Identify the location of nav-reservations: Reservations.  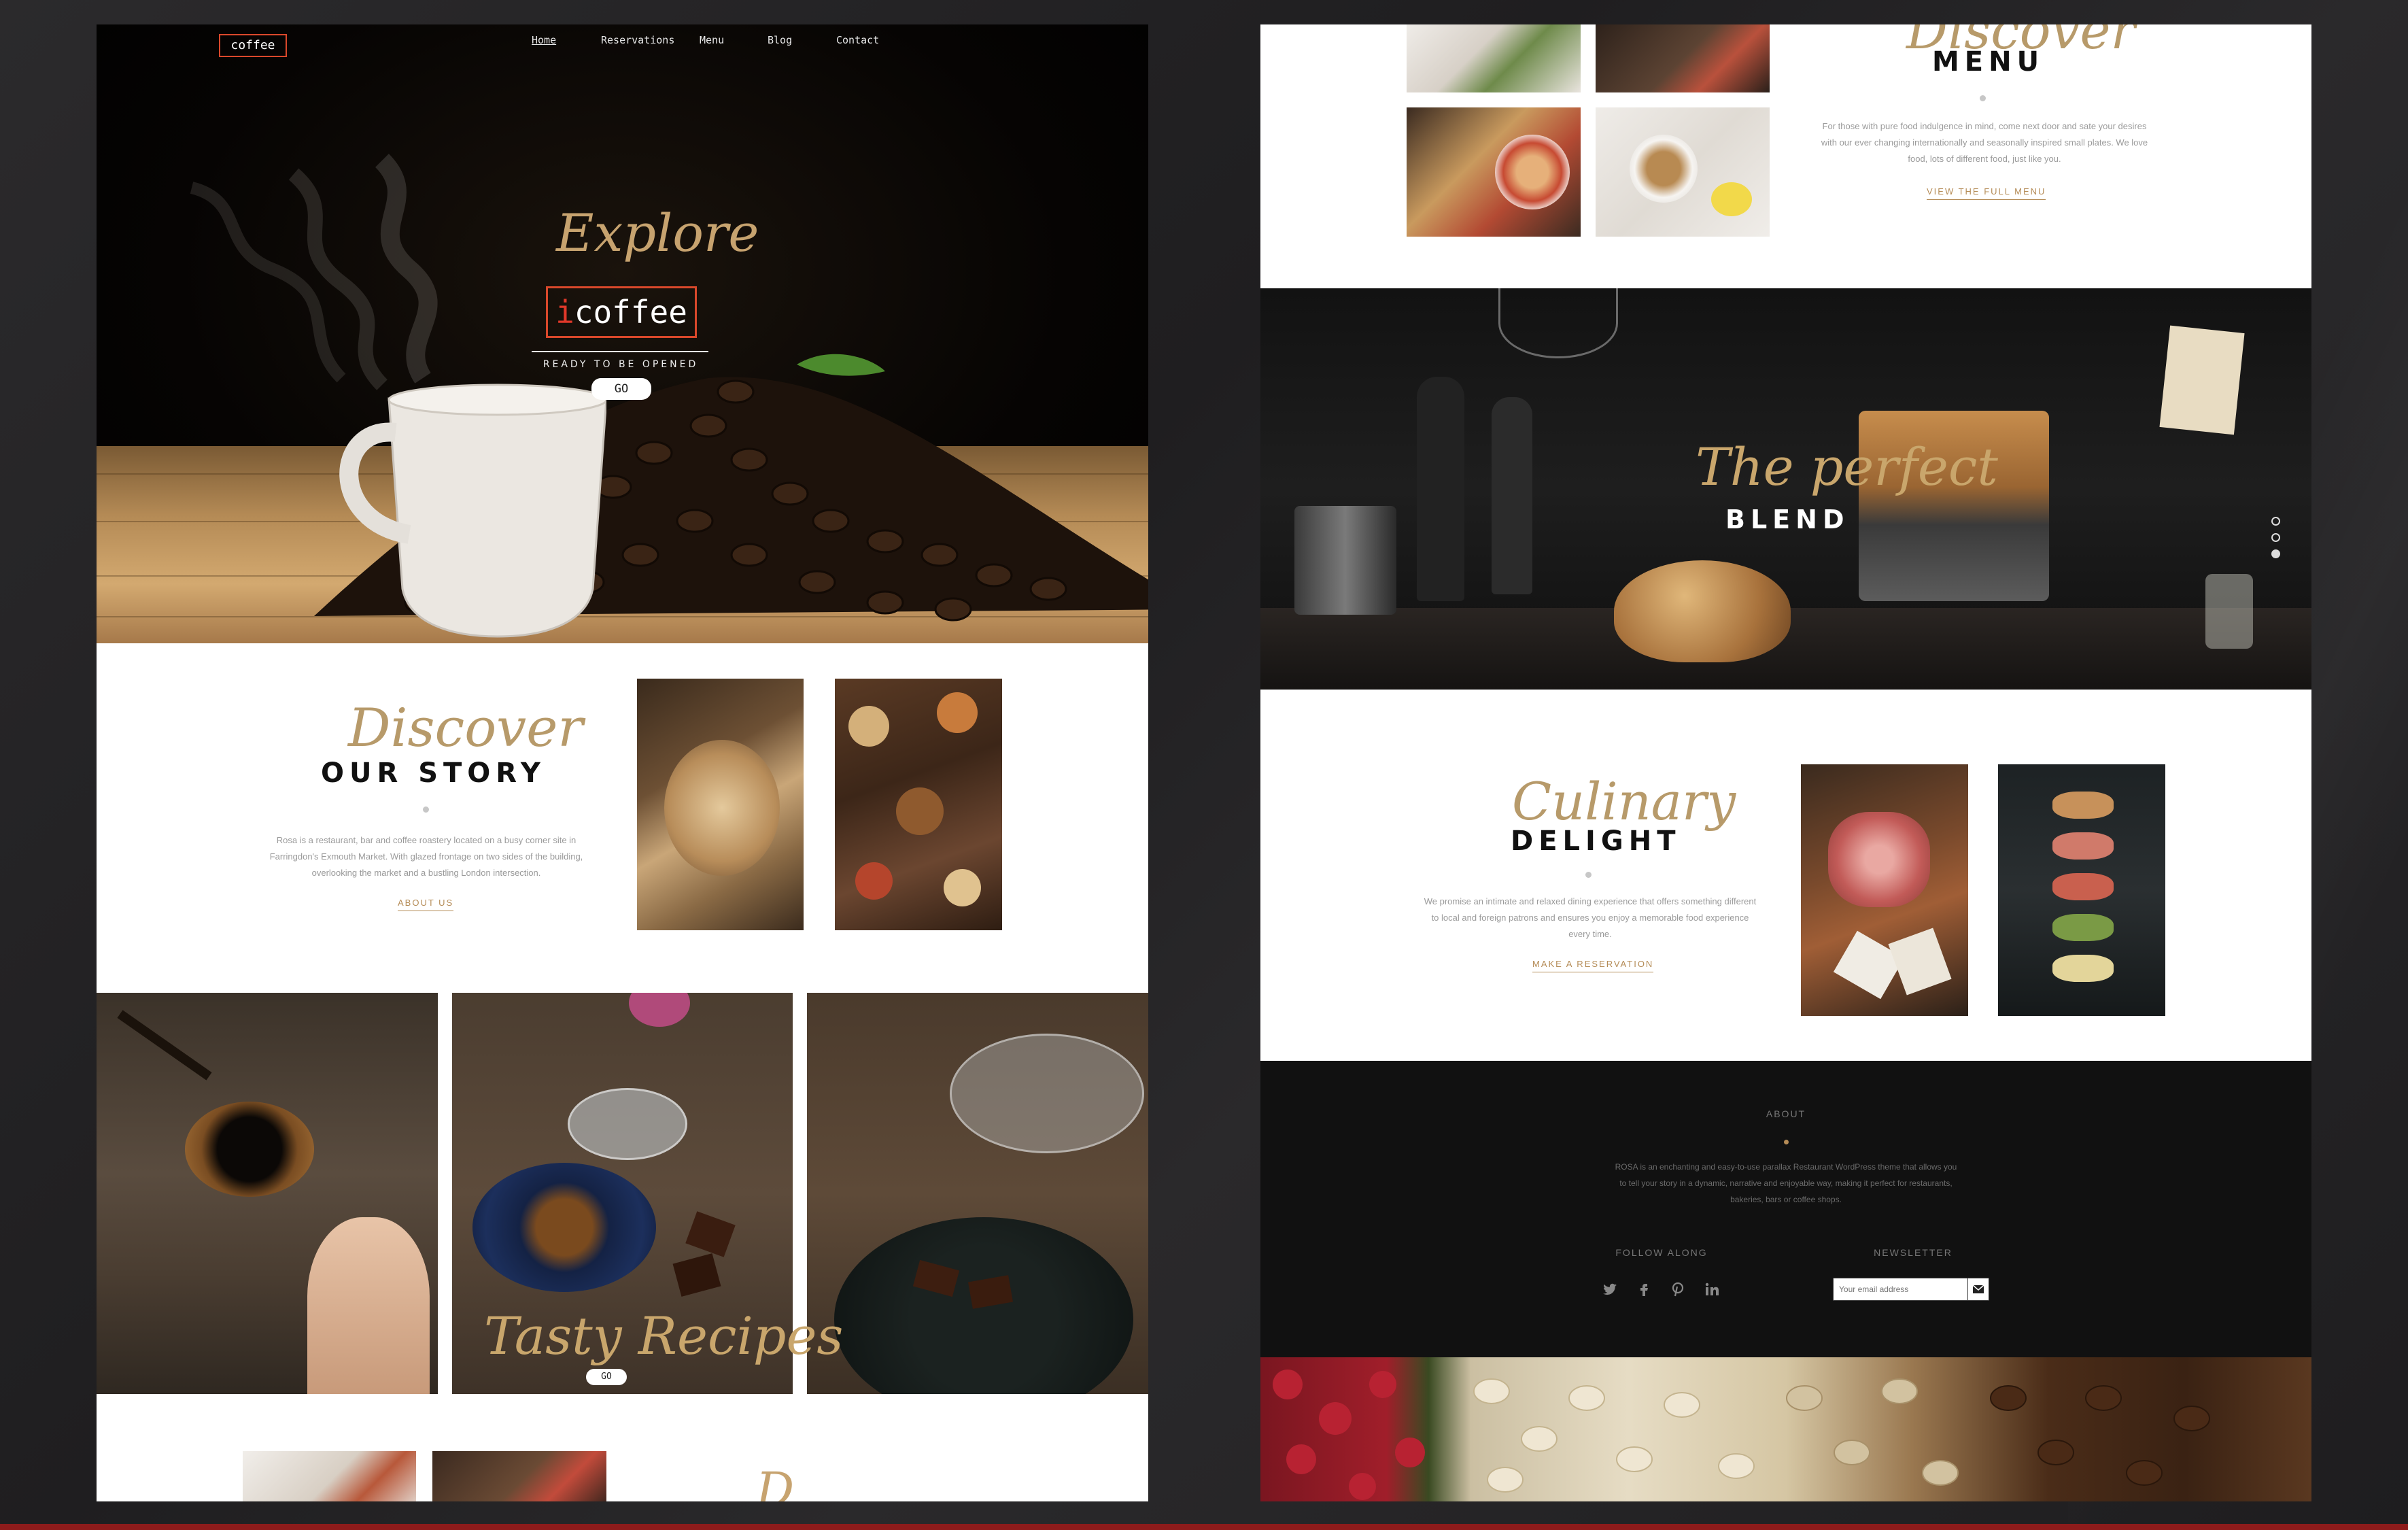
(637, 40).